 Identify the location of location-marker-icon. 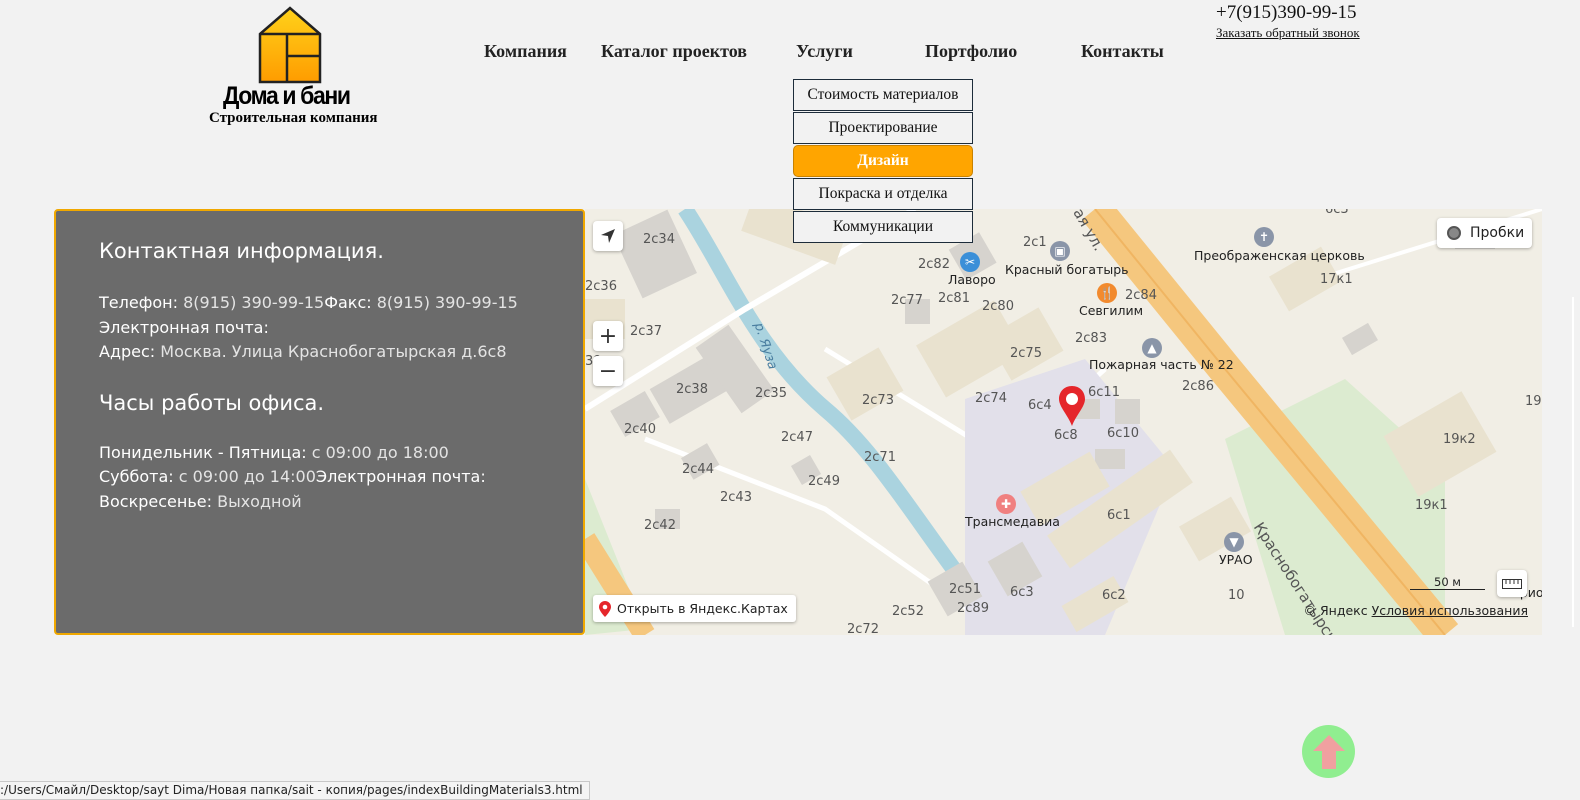
(1072, 406).